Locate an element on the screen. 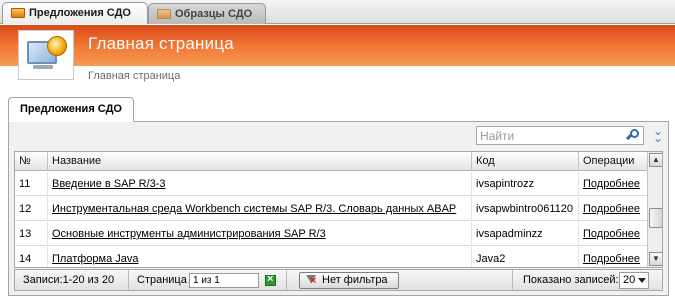 This screenshot has height=303, width=675. clear-filter-button: × Нет фильтра is located at coordinates (349, 280).